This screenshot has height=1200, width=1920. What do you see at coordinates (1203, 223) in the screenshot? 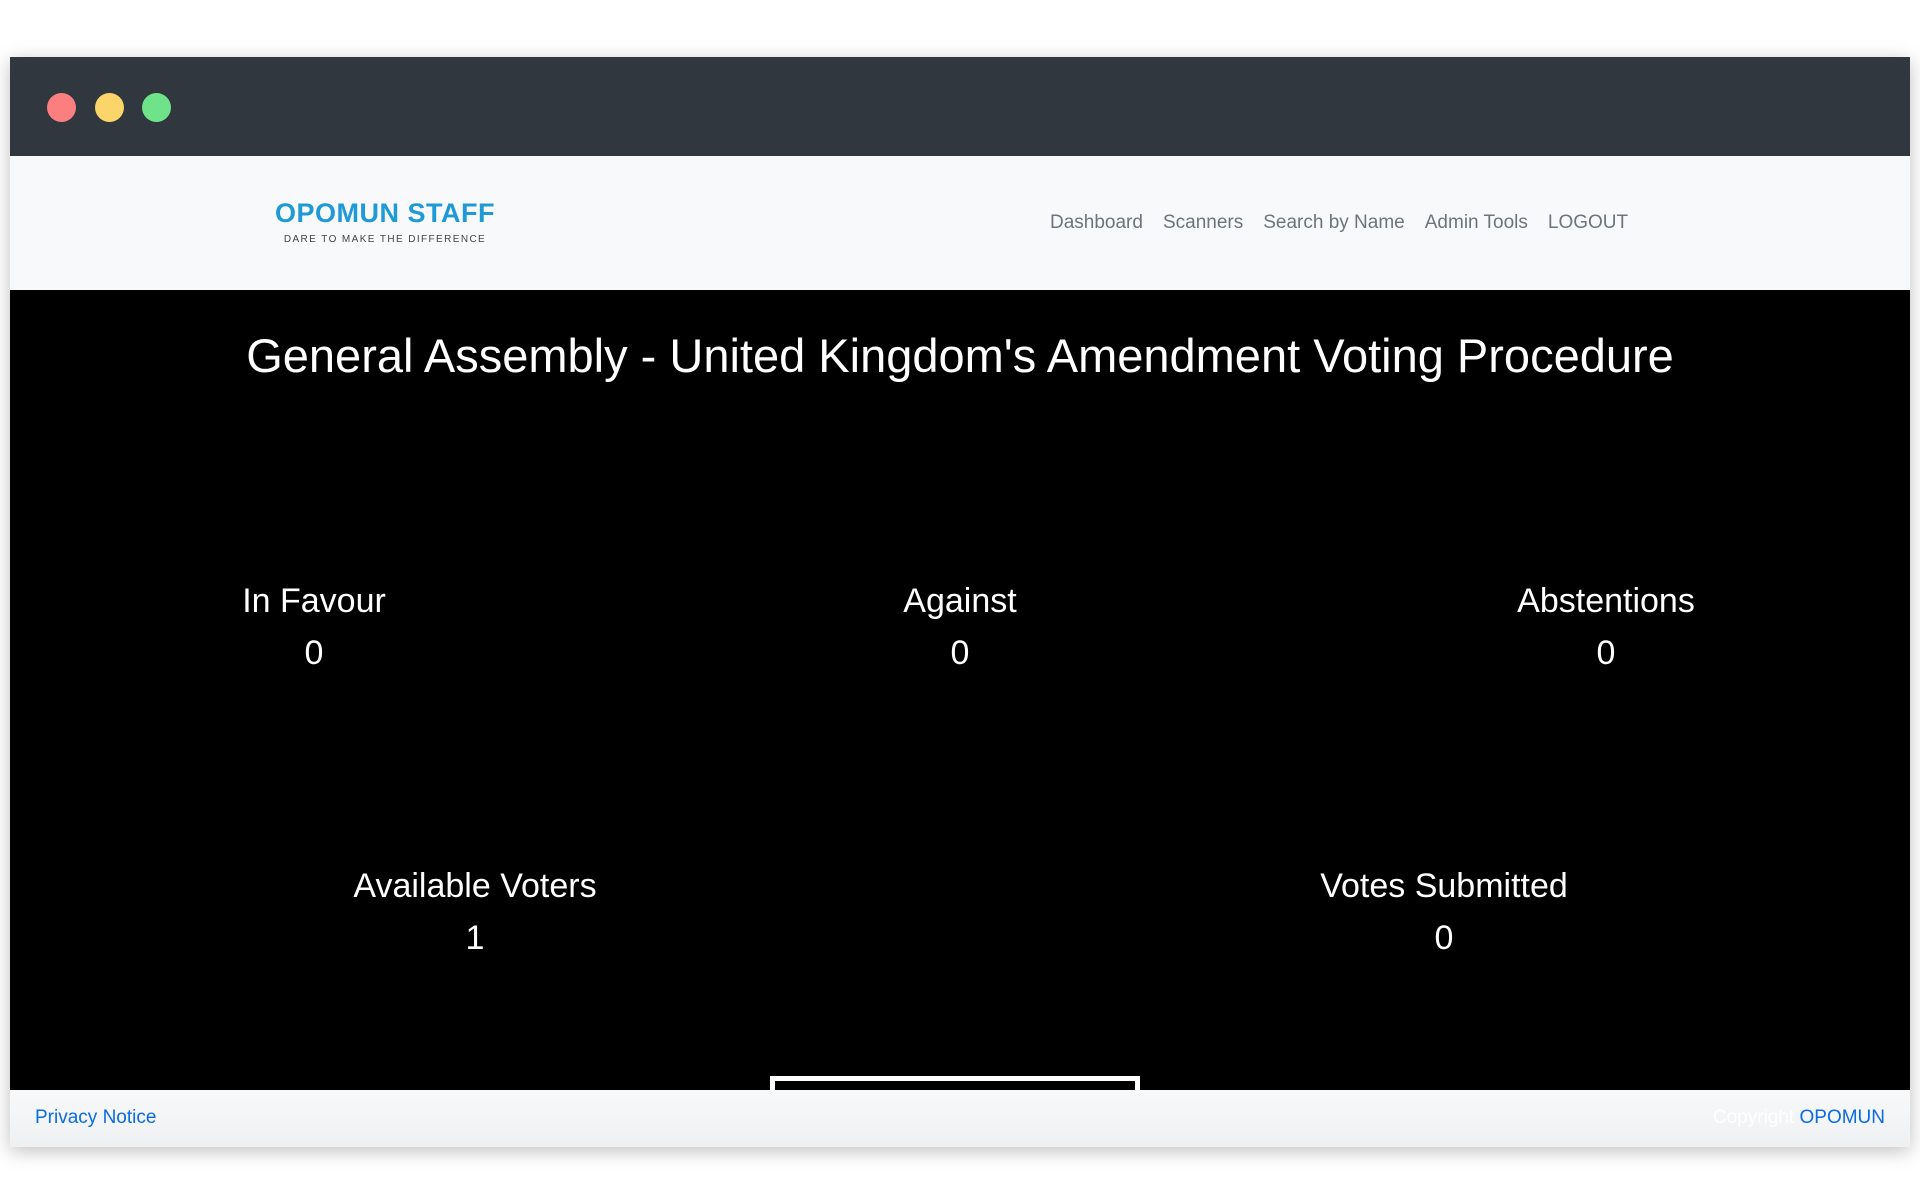
I see `nav-link-scanners: Scanners` at bounding box center [1203, 223].